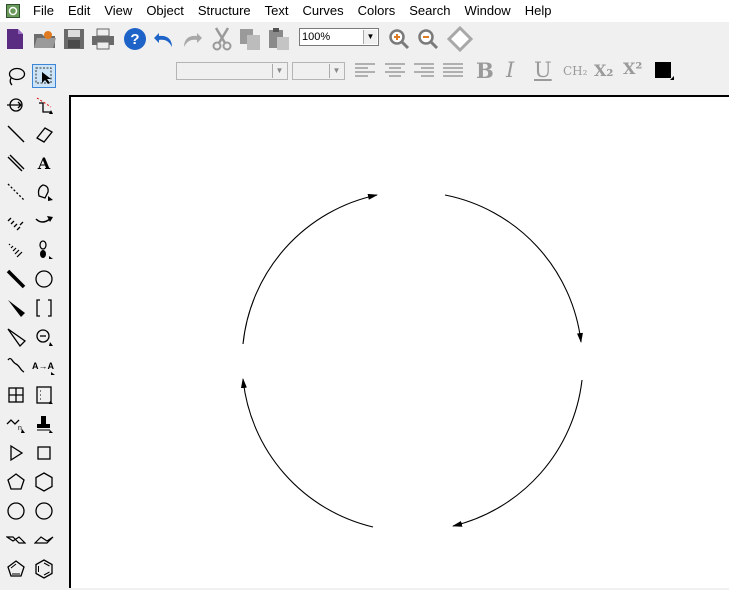 Image resolution: width=729 pixels, height=590 pixels. I want to click on table-icon, so click(16, 395).